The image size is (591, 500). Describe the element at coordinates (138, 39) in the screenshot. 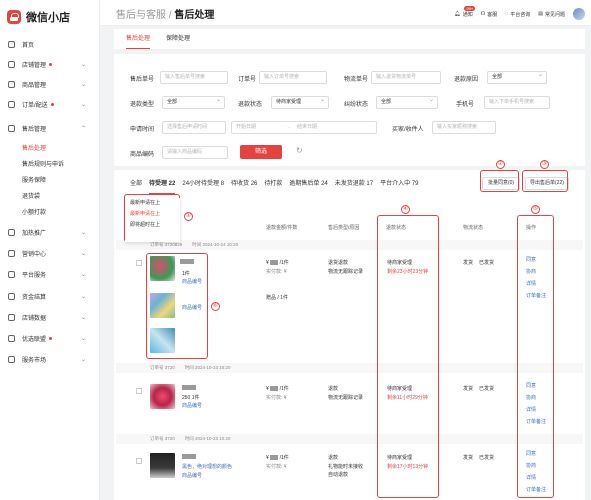

I see `tab-aftersale: 售后处理` at that location.